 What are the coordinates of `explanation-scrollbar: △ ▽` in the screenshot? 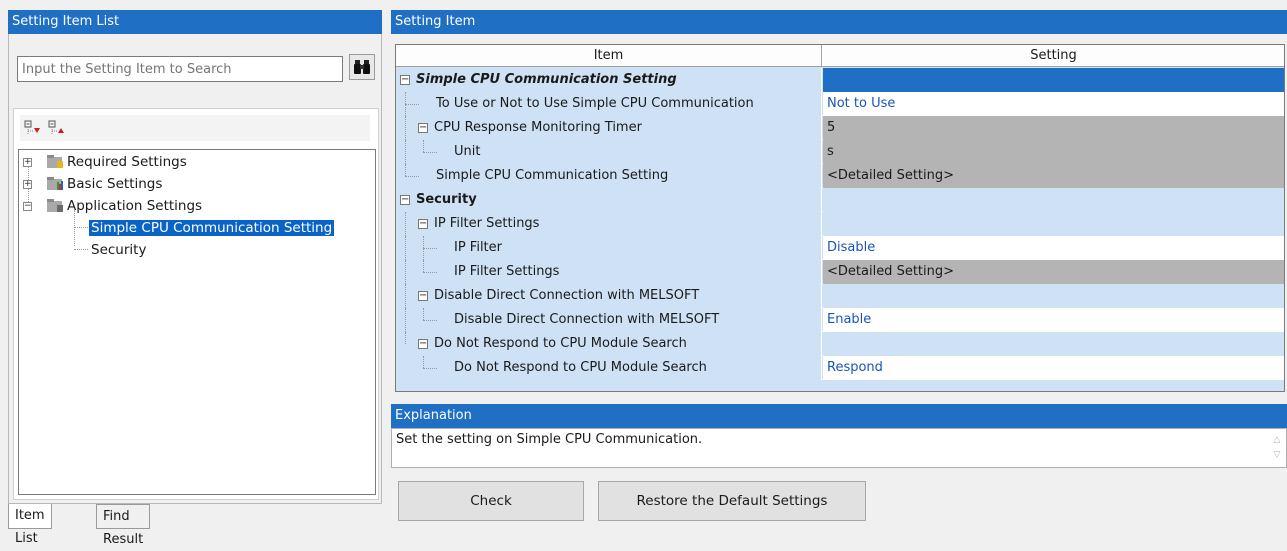 It's located at (1277, 449).